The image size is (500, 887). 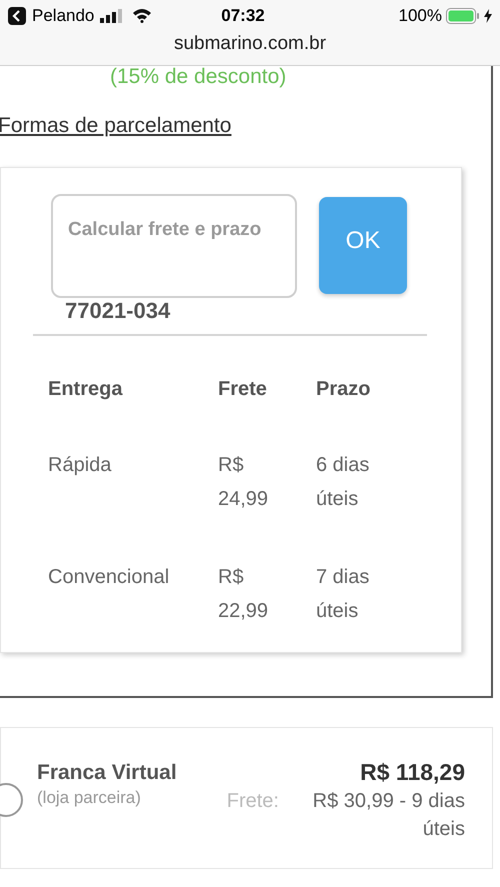 What do you see at coordinates (245, 126) in the screenshot?
I see `installments-link: Formas de parcelamento` at bounding box center [245, 126].